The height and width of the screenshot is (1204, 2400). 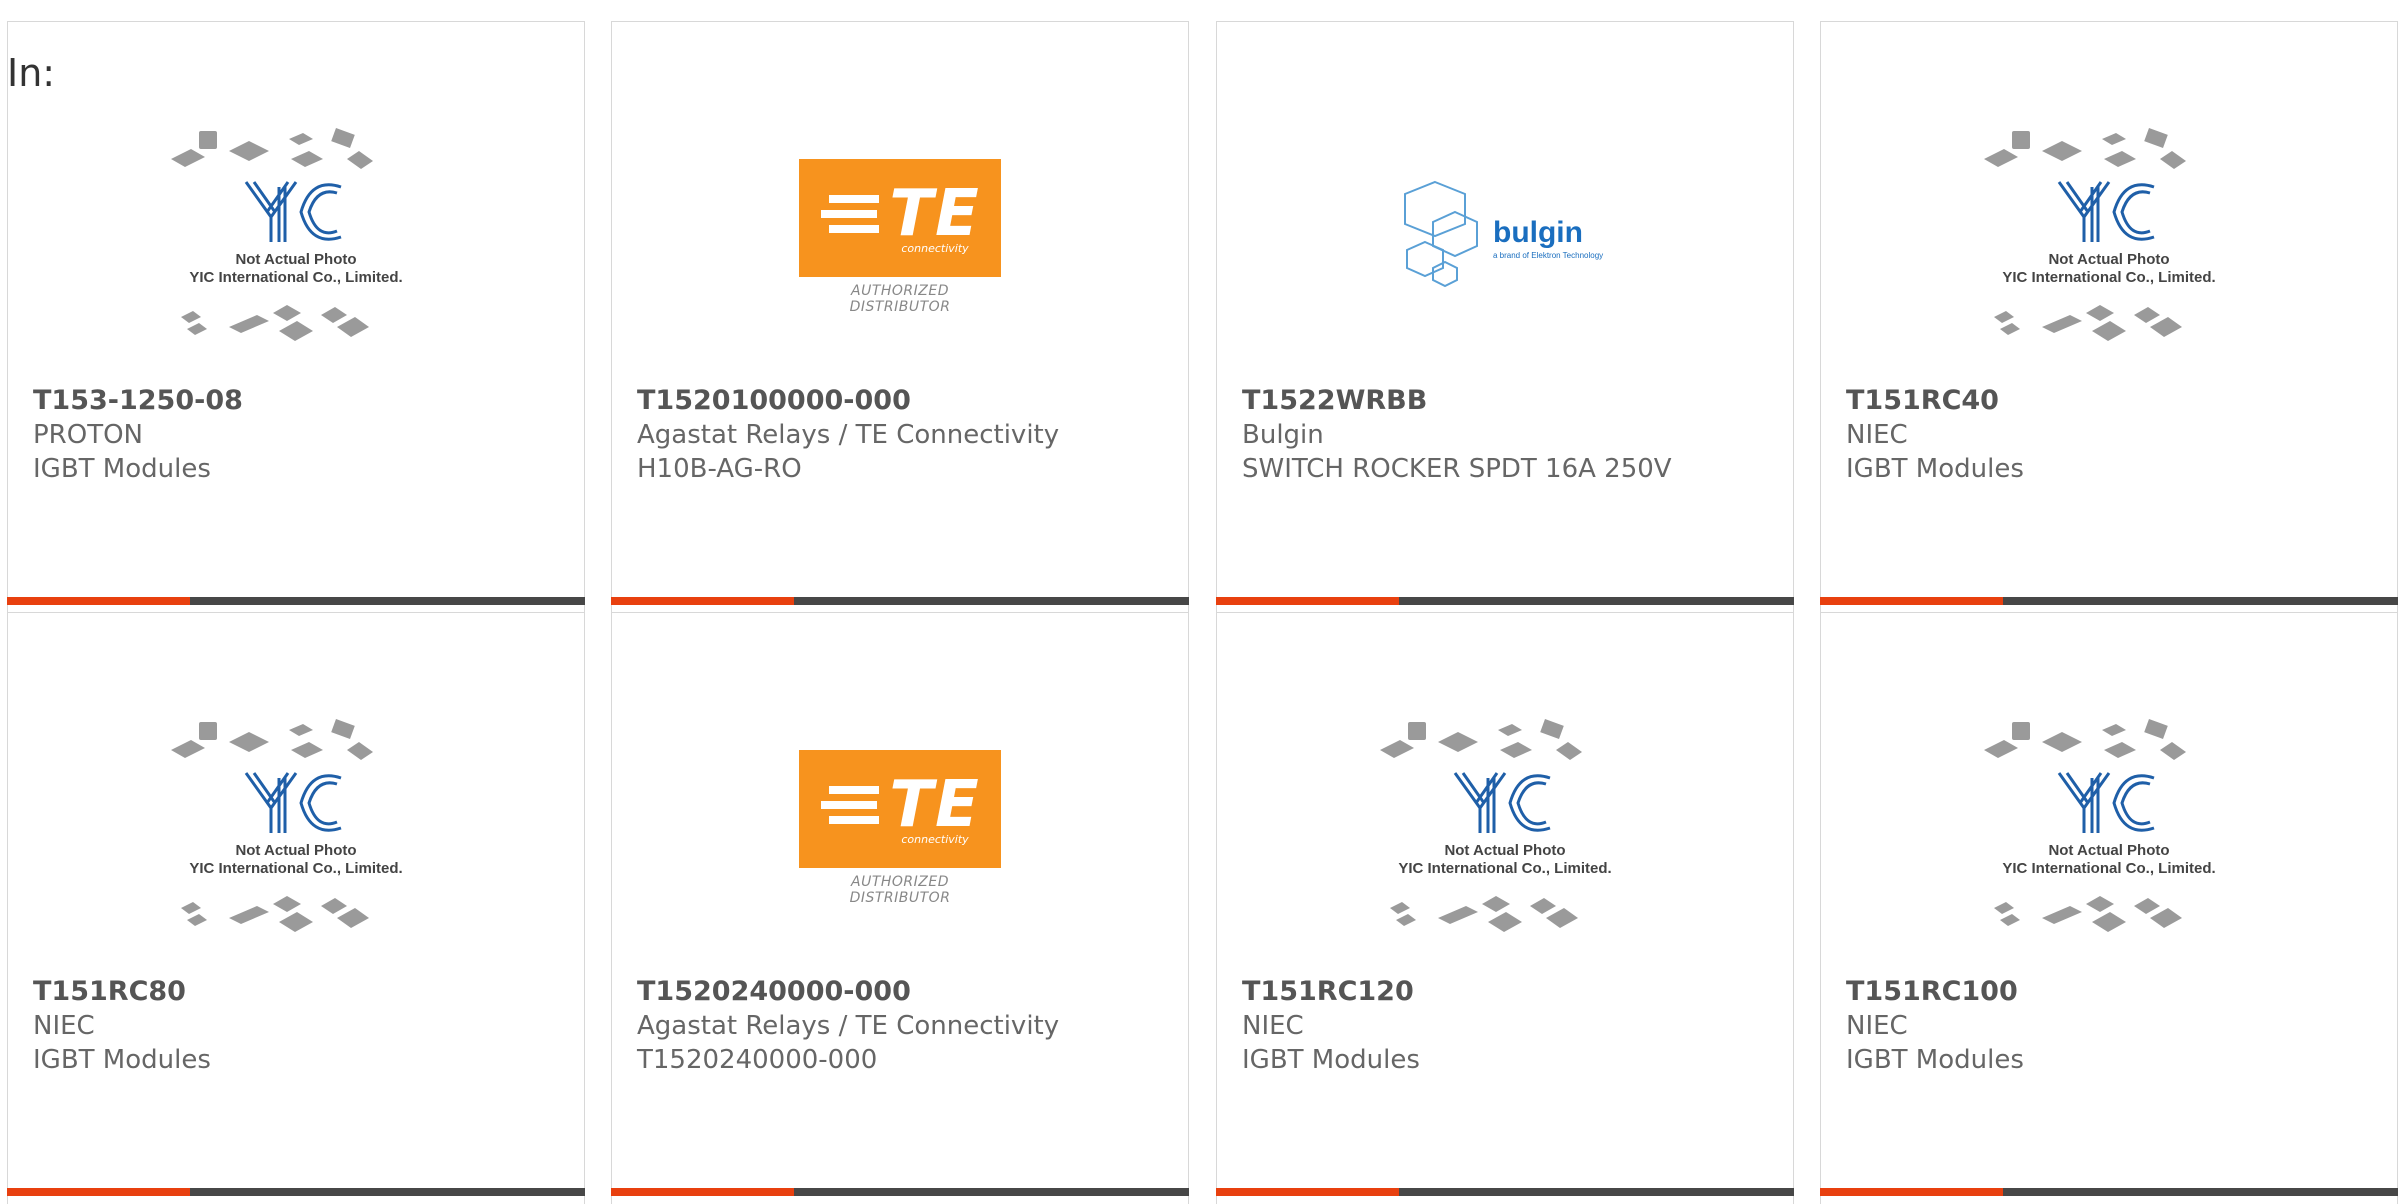 I want to click on part-number-link: T1522WRBB, so click(x=1507, y=401).